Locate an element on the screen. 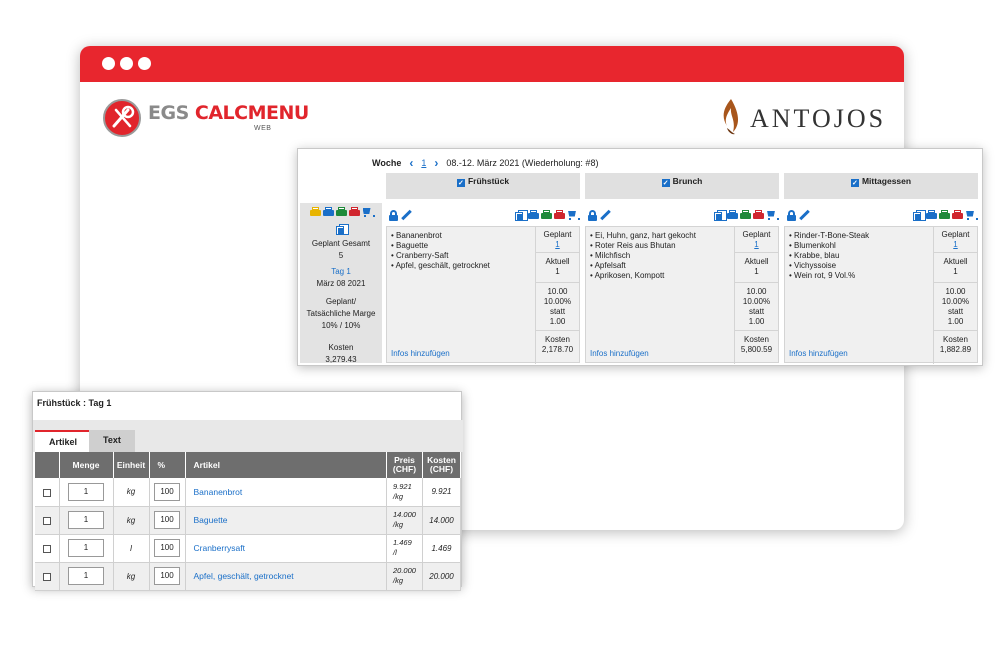  meal-item: Apfel, geschält, getrocknet is located at coordinates (461, 266).